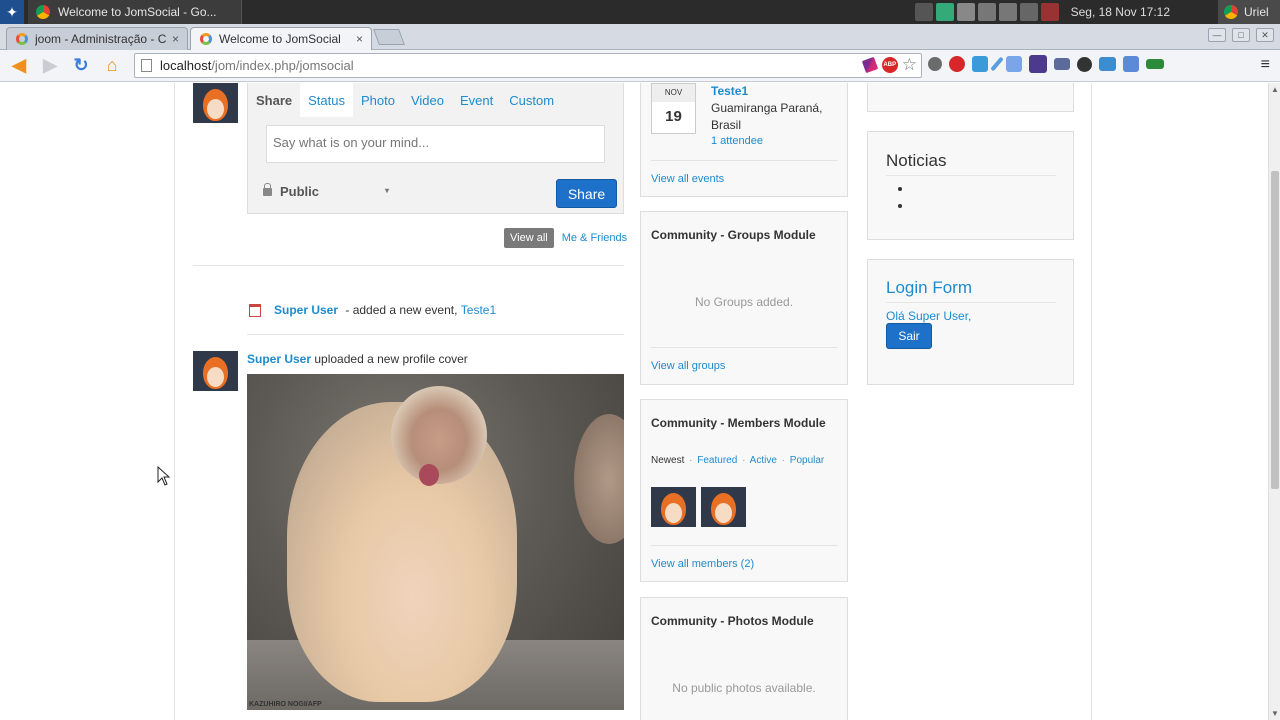 The image size is (1280, 720). What do you see at coordinates (1275, 713) in the screenshot?
I see `scroll-down-icon: ▼` at bounding box center [1275, 713].